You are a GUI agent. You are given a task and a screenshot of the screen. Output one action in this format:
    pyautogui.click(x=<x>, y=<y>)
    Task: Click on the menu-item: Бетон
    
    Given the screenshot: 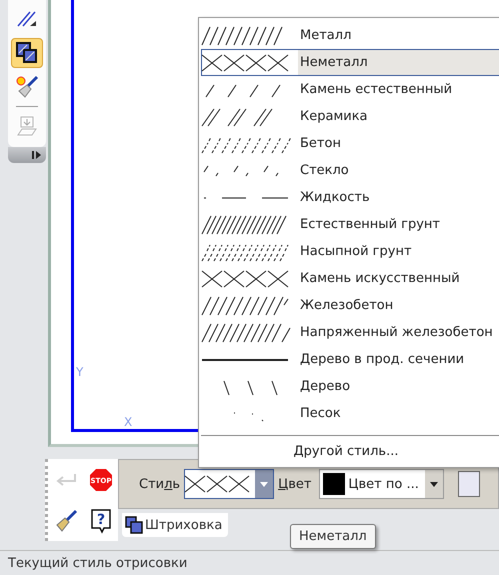 What is the action you would take?
    pyautogui.click(x=350, y=143)
    